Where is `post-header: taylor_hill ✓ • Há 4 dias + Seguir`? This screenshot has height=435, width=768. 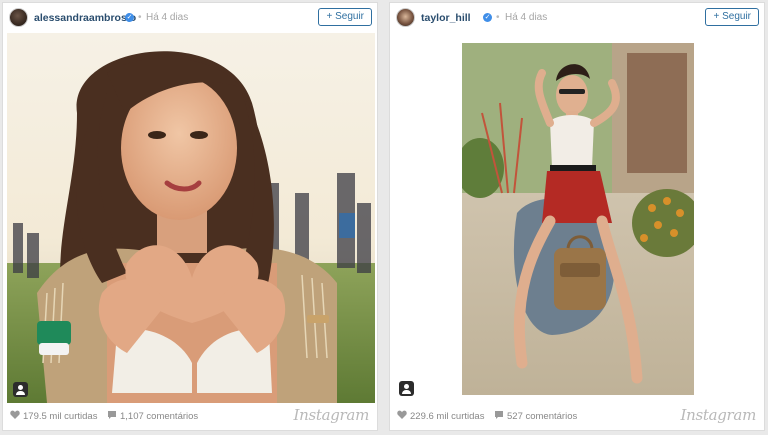
post-header: taylor_hill ✓ • Há 4 dias + Seguir is located at coordinates (577, 18).